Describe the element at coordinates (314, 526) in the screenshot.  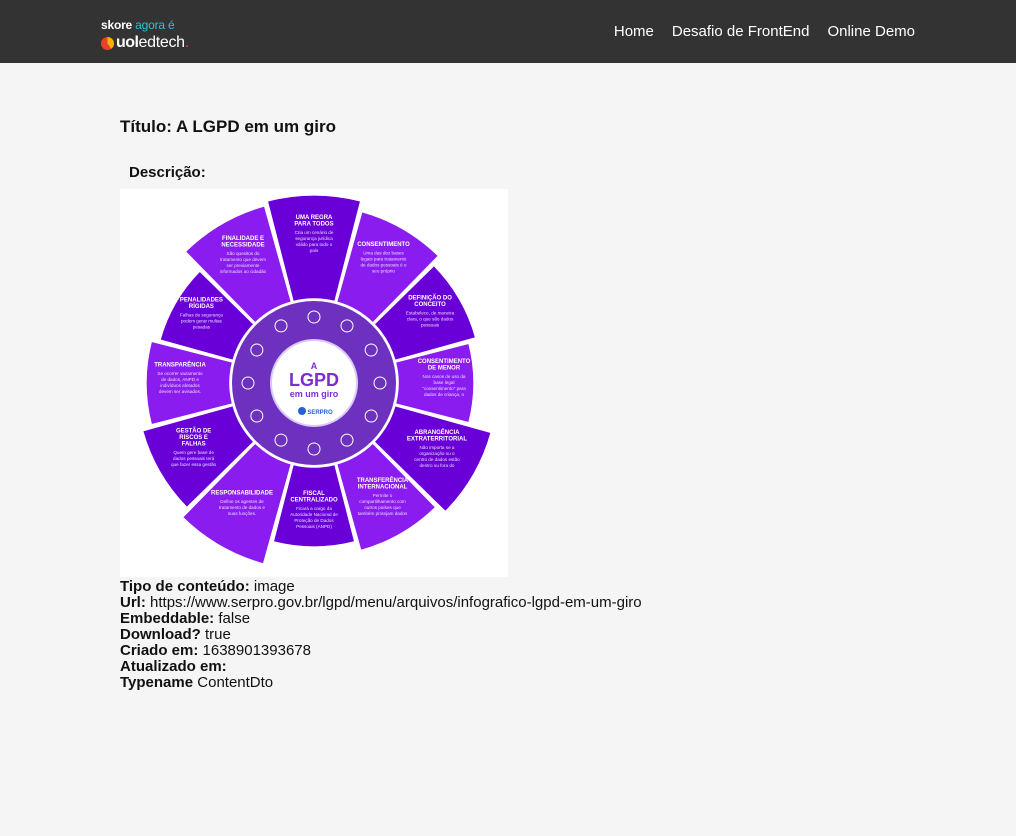
I see `segment-text: Pessoais (ANPD)` at that location.